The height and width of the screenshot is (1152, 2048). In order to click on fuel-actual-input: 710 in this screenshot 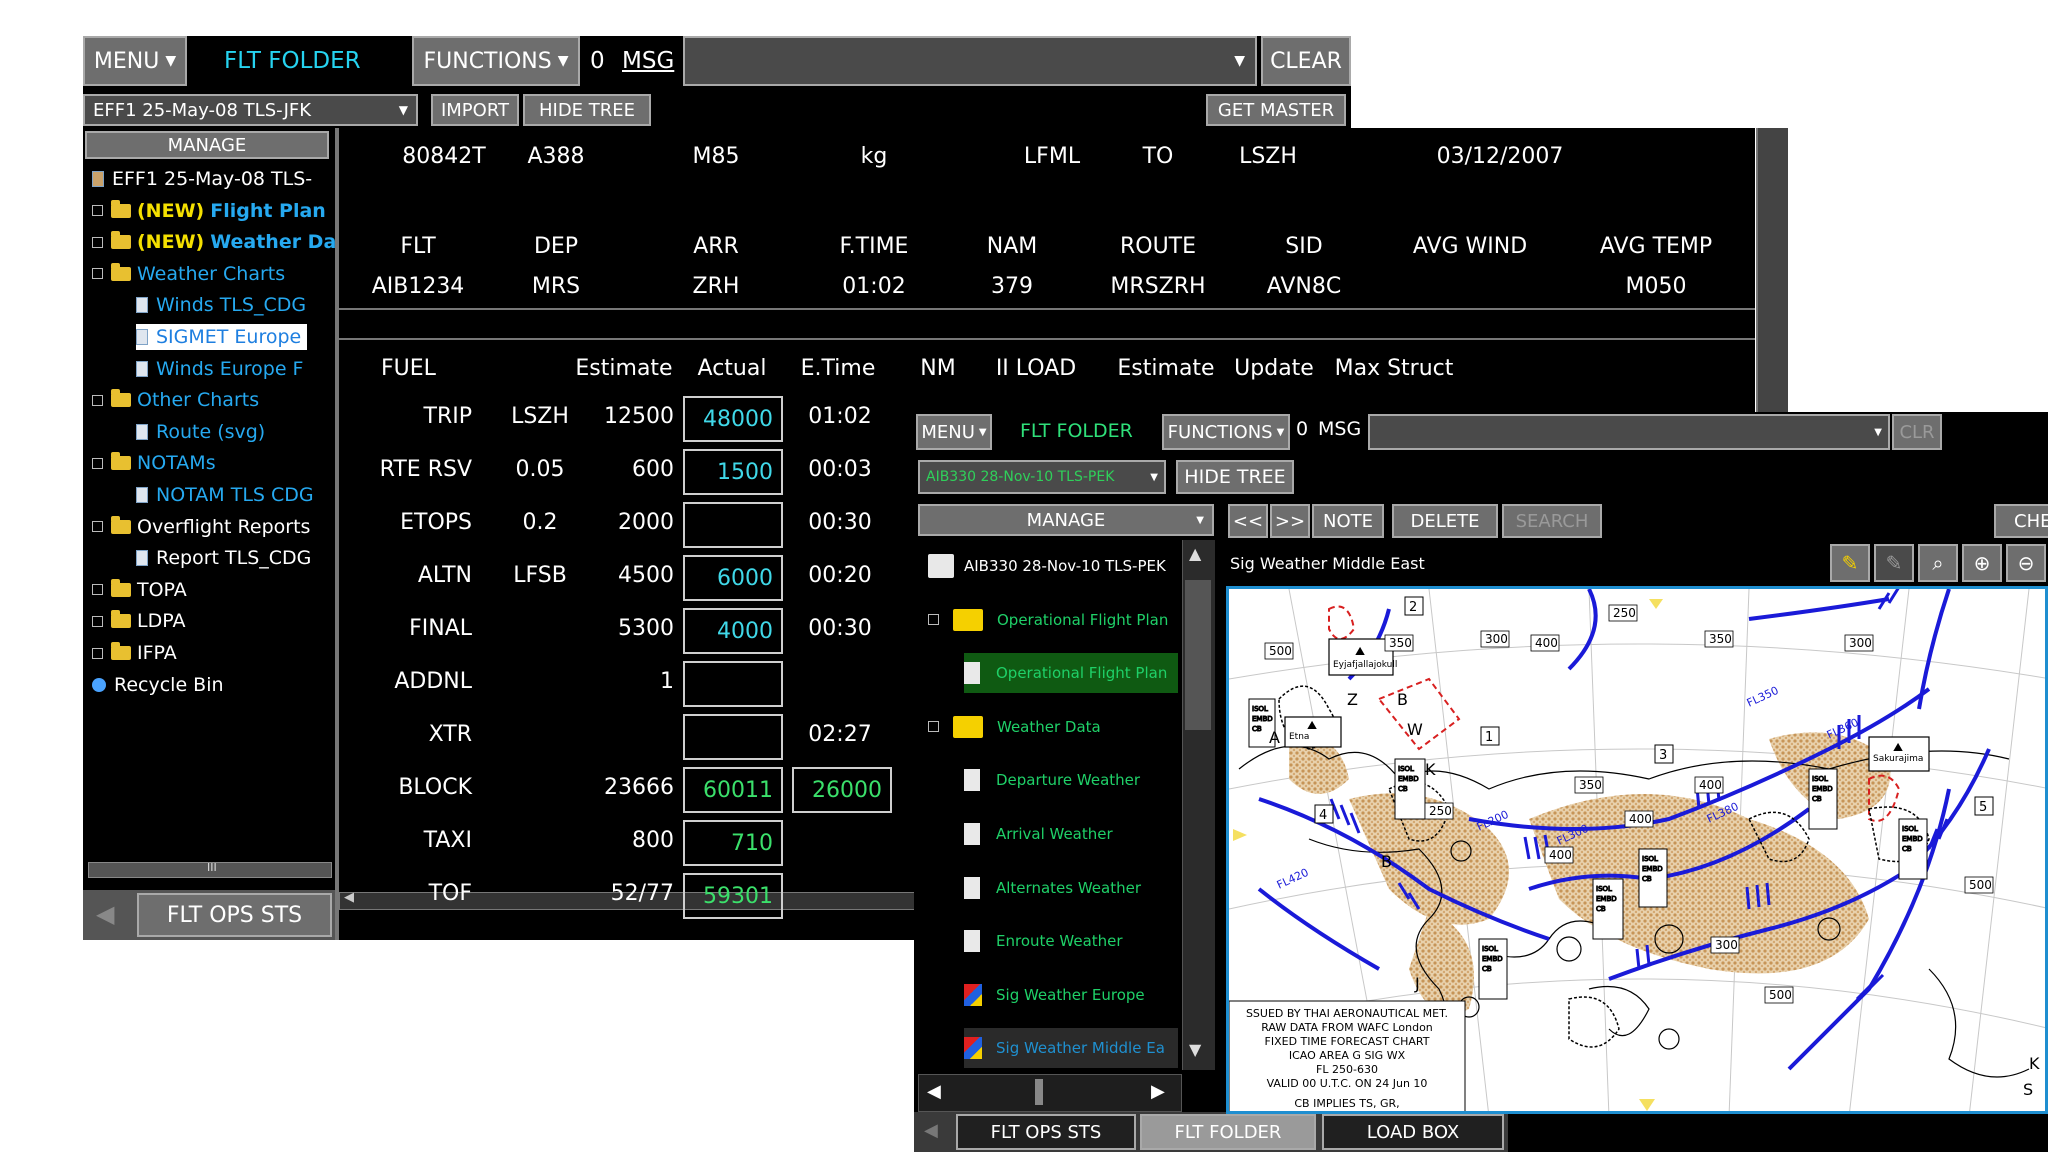, I will do `click(733, 843)`.